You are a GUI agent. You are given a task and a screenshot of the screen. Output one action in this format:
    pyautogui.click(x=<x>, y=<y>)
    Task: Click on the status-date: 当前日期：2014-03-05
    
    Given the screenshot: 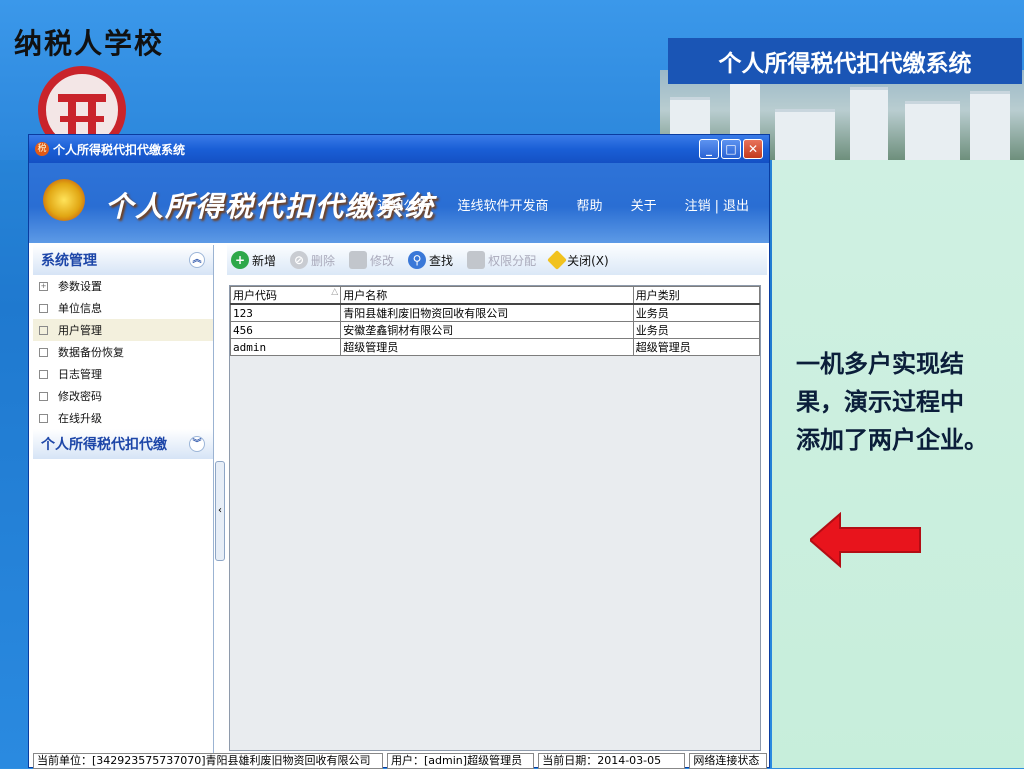 What is the action you would take?
    pyautogui.click(x=612, y=761)
    